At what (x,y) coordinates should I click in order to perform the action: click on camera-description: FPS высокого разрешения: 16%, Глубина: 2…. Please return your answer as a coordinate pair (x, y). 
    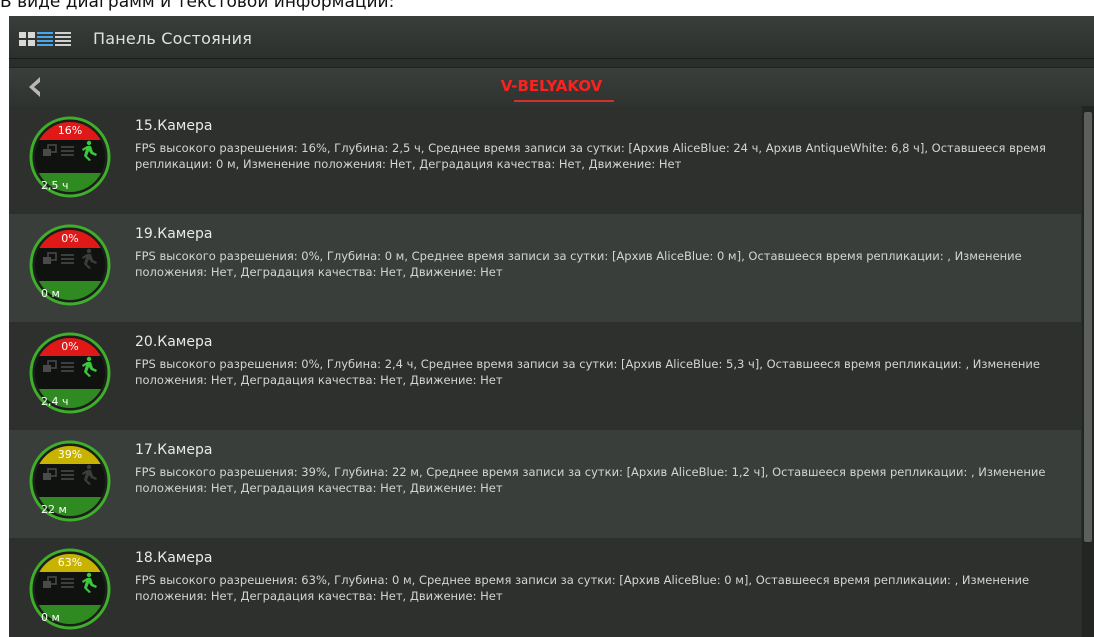
    Looking at the image, I should click on (590, 156).